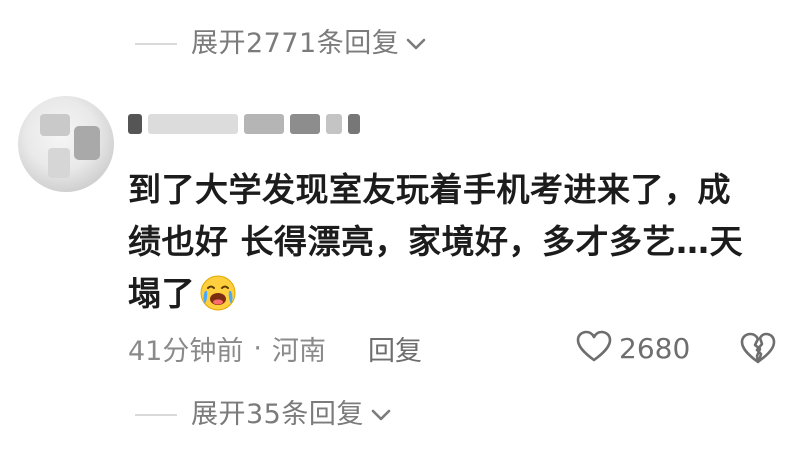 This screenshot has height=450, width=800. I want to click on expand-replies-label: 展开2771条回复, so click(295, 43).